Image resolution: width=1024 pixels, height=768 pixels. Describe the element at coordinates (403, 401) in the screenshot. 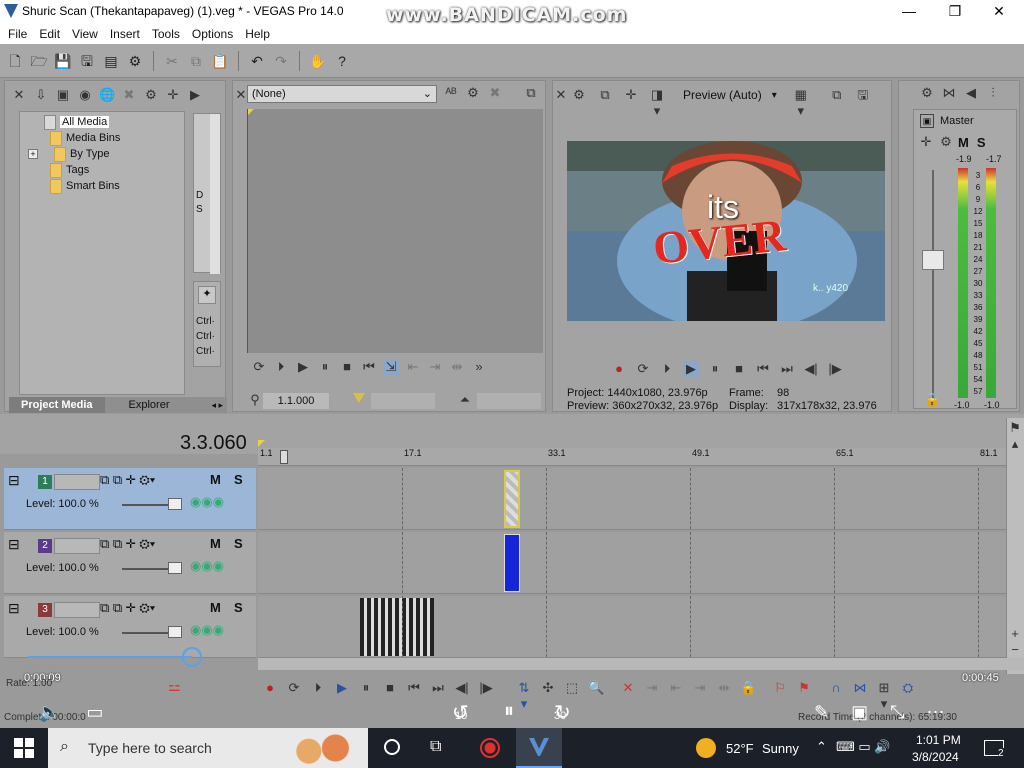

I see `trimmer-in-field` at that location.